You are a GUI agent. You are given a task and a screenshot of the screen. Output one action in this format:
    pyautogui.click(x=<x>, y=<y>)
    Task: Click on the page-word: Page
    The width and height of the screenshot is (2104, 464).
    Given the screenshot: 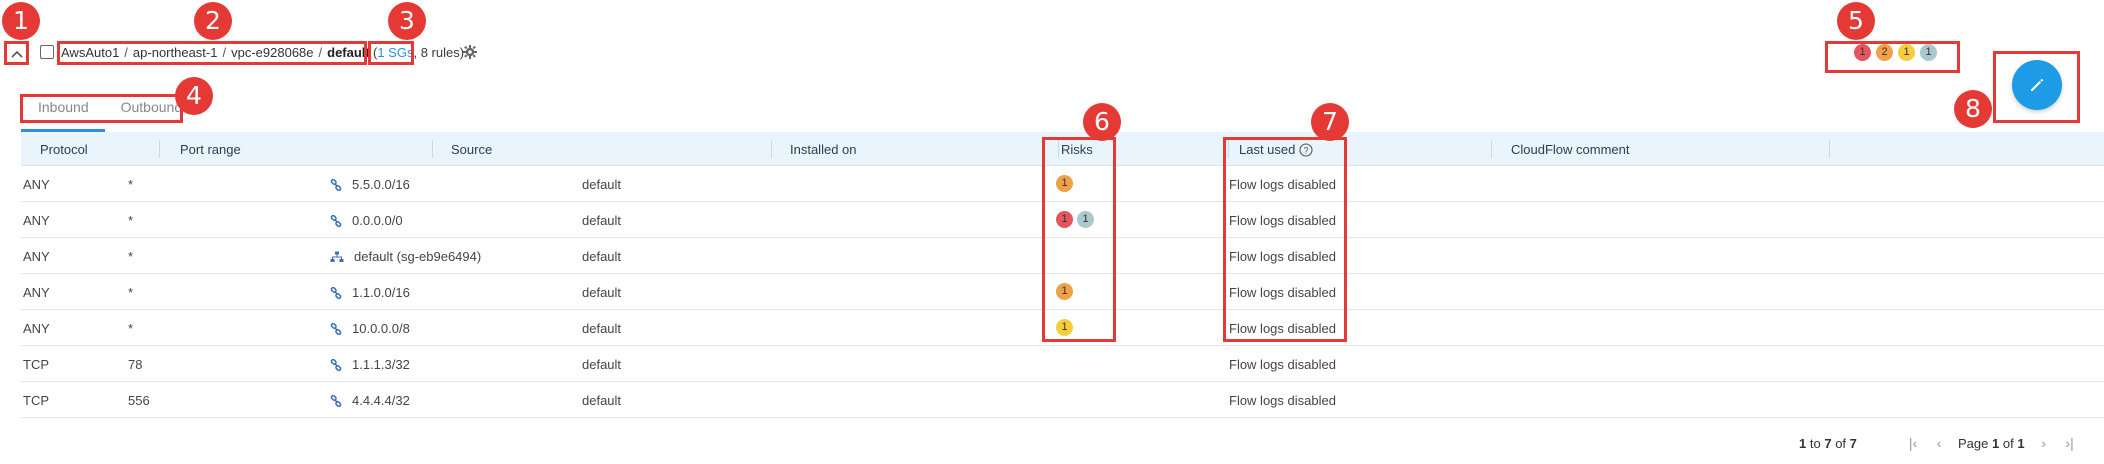 What is the action you would take?
    pyautogui.click(x=1973, y=443)
    